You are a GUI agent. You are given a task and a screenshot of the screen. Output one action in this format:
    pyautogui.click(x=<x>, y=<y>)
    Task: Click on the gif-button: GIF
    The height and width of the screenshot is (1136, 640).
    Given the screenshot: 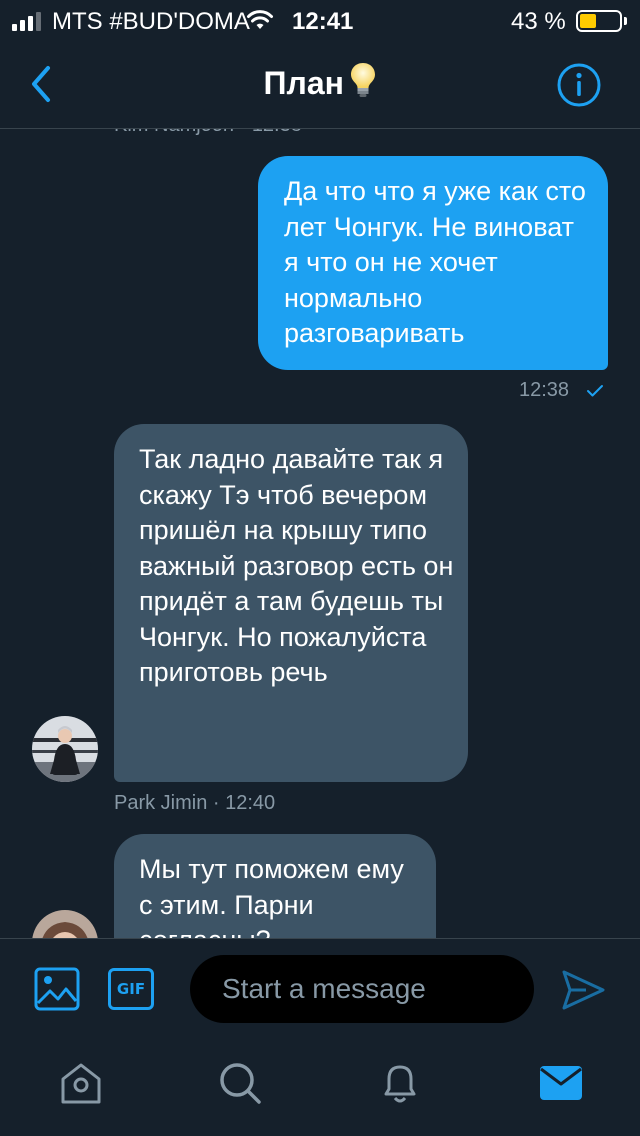 What is the action you would take?
    pyautogui.click(x=131, y=989)
    